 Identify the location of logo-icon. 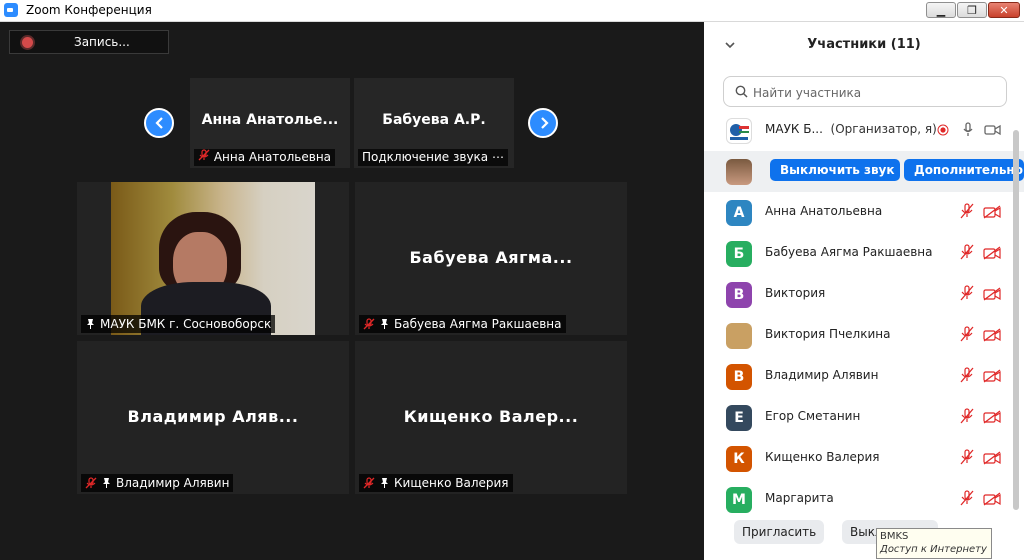
(739, 132).